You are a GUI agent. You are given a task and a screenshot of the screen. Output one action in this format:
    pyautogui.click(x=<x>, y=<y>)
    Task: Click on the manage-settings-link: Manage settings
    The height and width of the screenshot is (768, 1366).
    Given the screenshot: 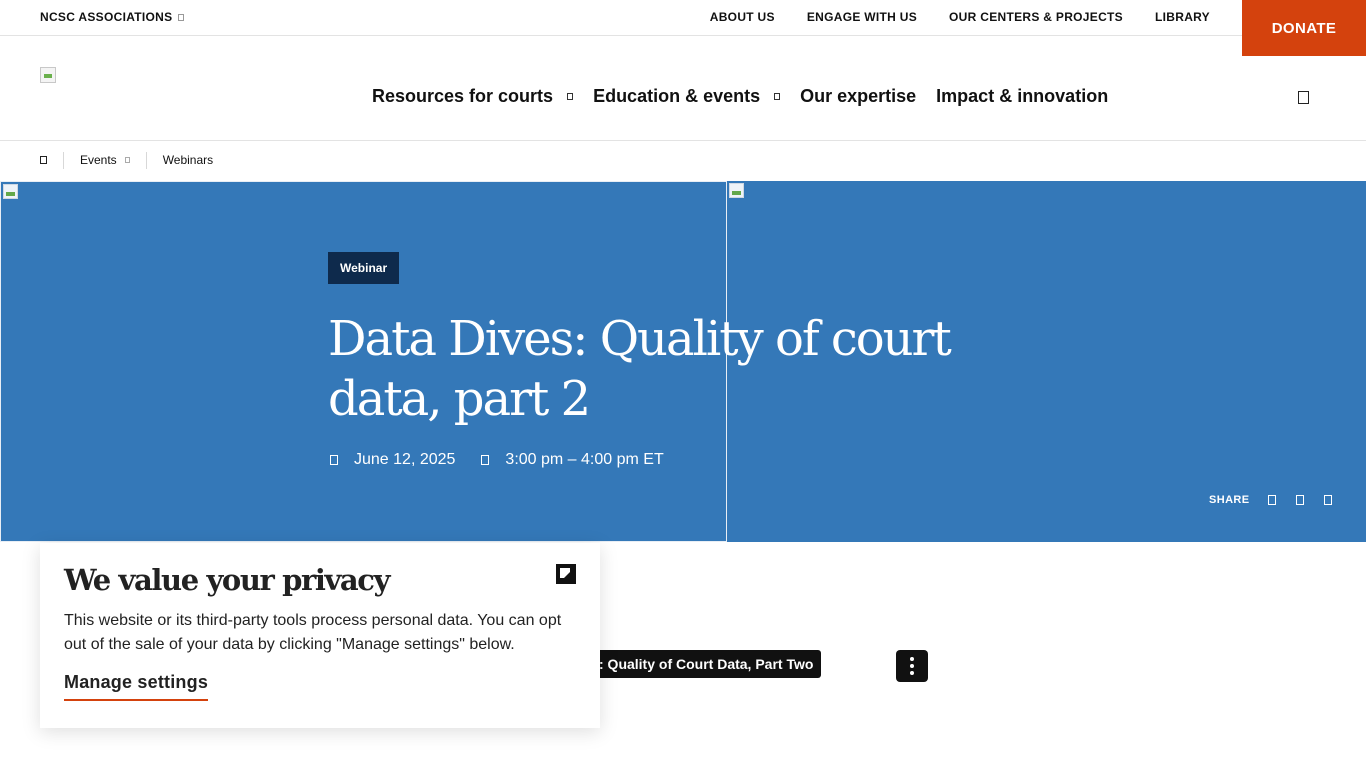 What is the action you would take?
    pyautogui.click(x=136, y=686)
    